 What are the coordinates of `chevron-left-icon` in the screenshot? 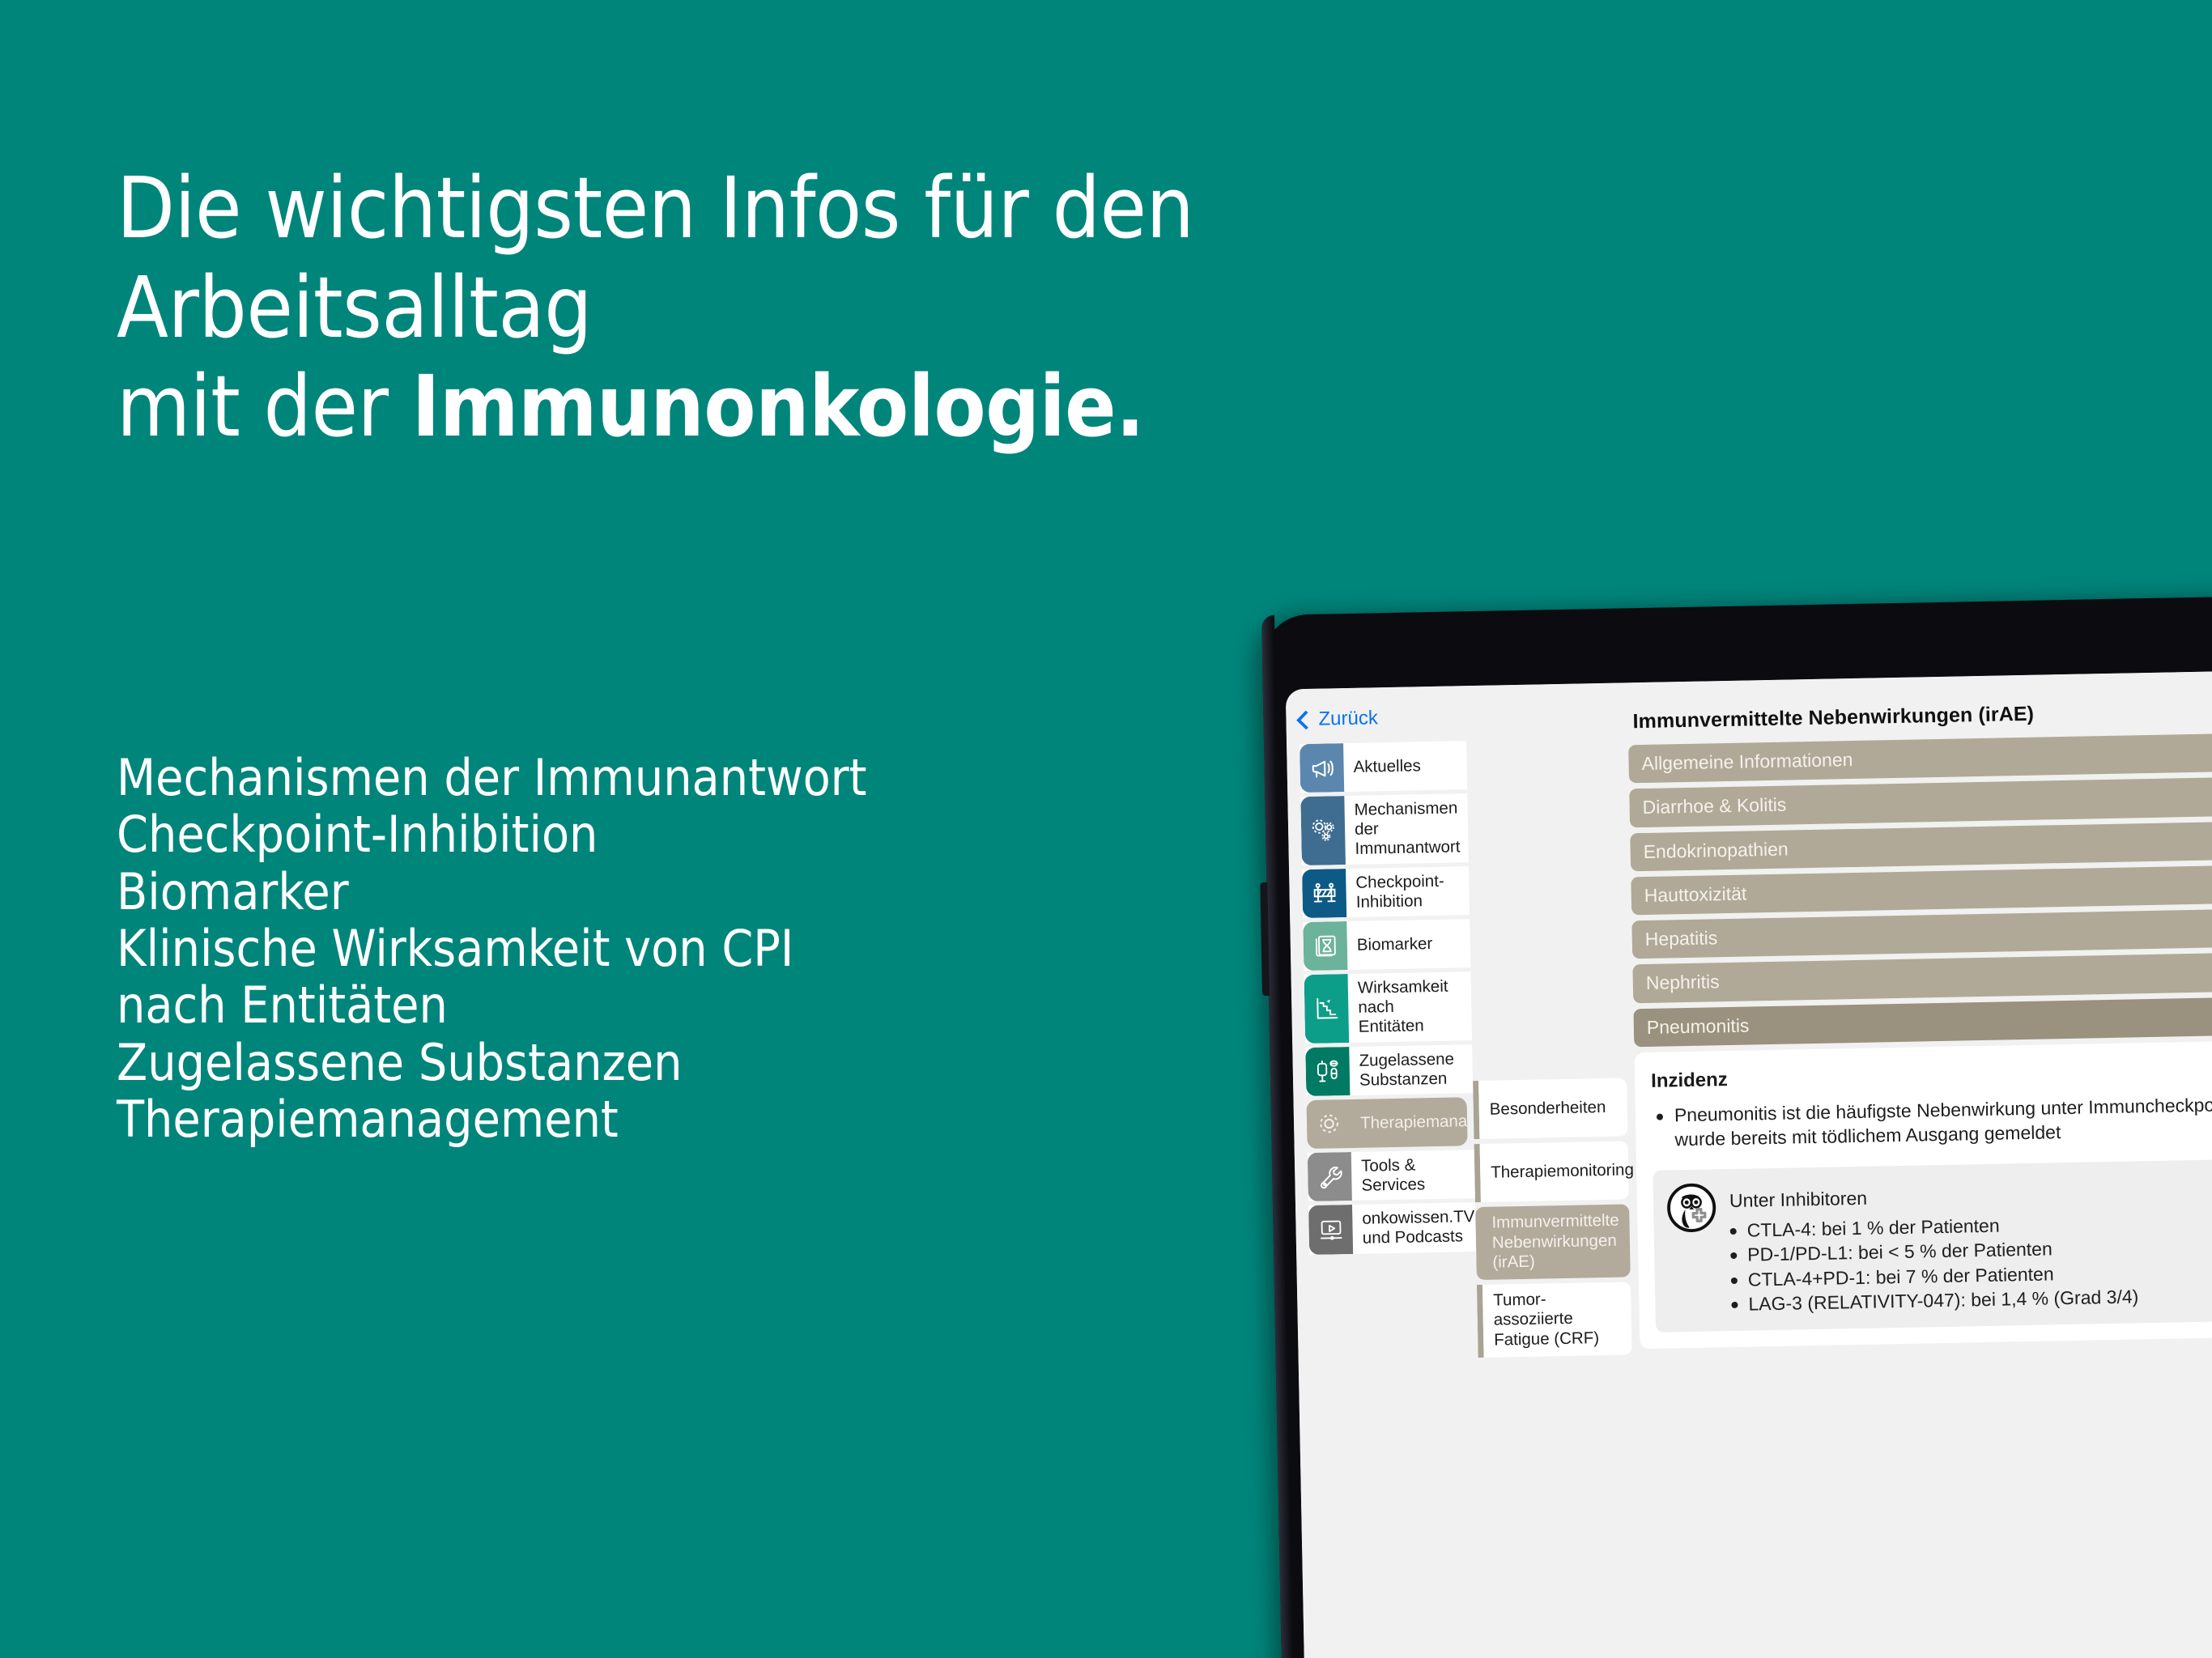 It's located at (1306, 719).